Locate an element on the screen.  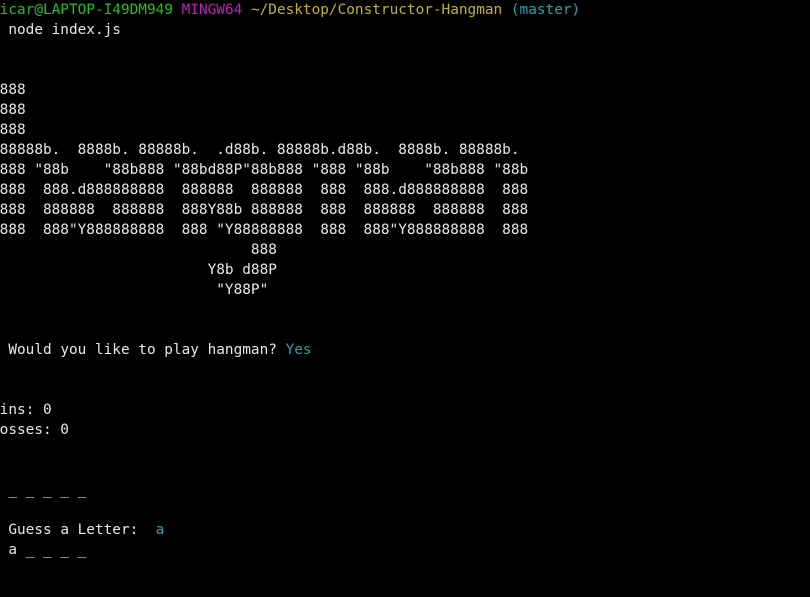
word-after-guess: _ a _ _ _ _ is located at coordinates (43, 550).